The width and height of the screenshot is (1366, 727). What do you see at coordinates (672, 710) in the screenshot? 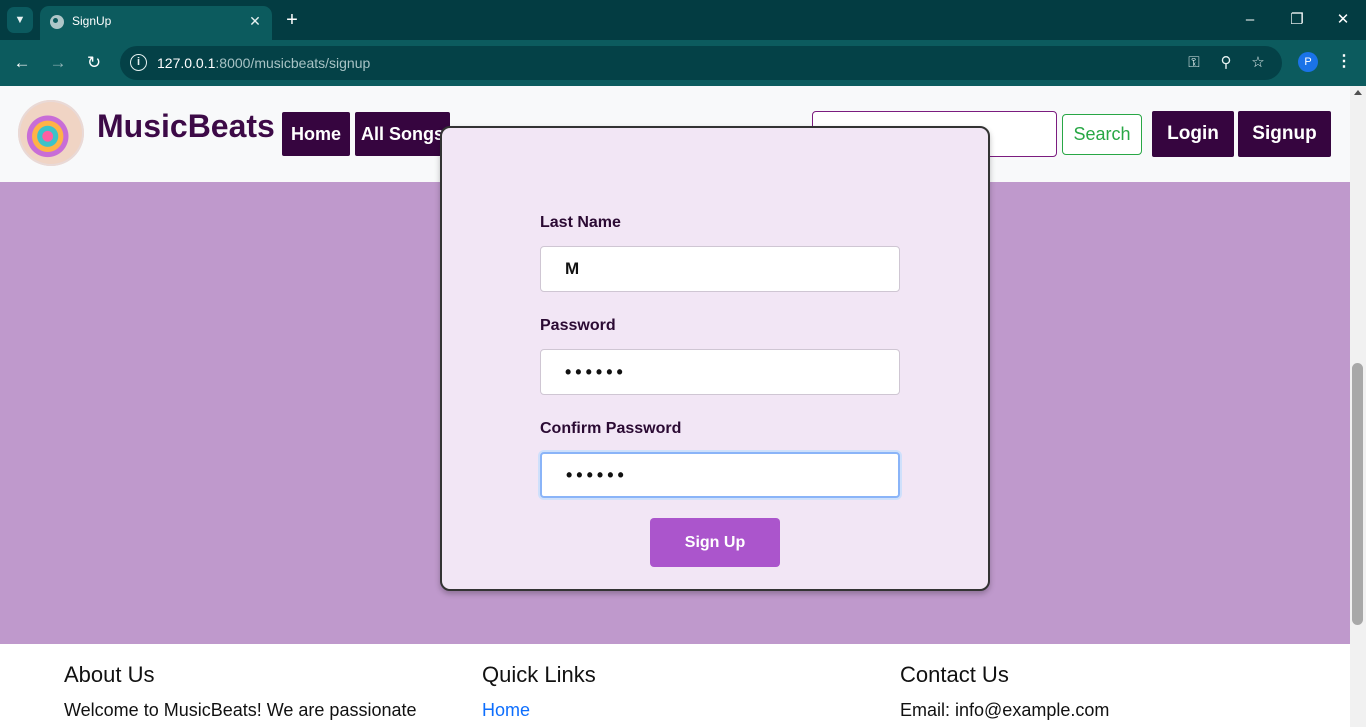
I see `footer-link-home: Home` at bounding box center [672, 710].